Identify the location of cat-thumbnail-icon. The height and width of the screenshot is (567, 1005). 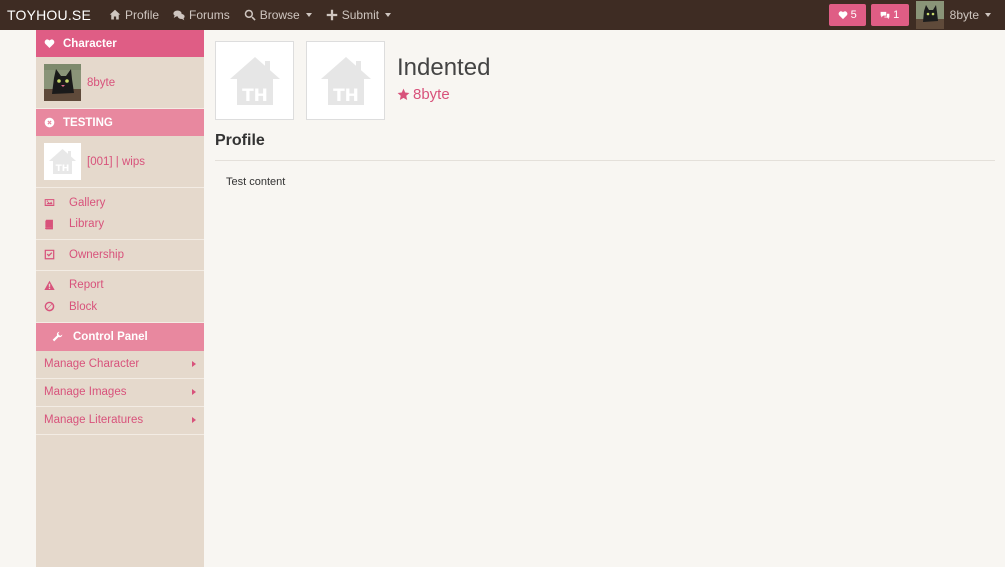
(62, 82).